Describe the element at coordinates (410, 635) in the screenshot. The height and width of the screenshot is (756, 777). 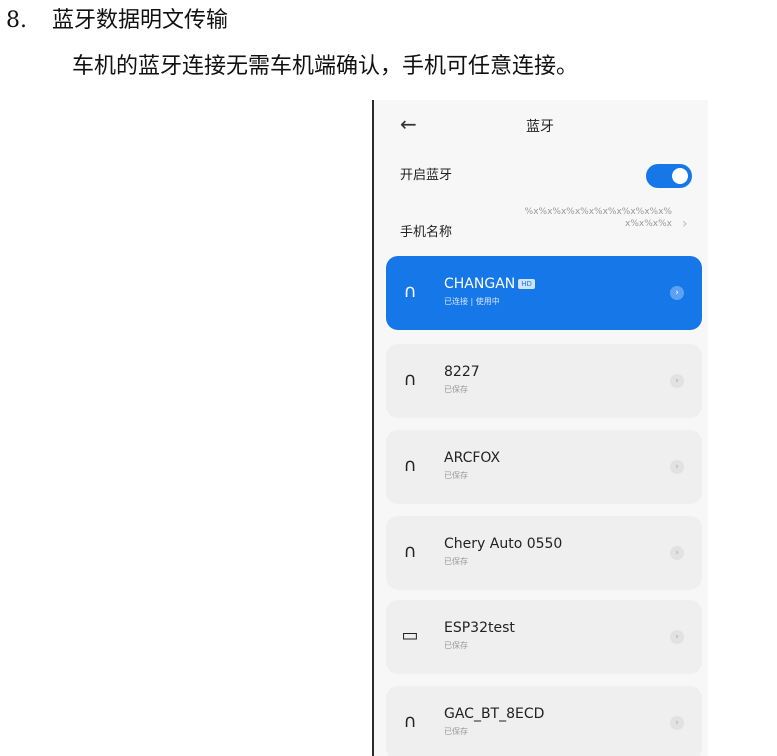
I see `laptop-icon: ▭` at that location.